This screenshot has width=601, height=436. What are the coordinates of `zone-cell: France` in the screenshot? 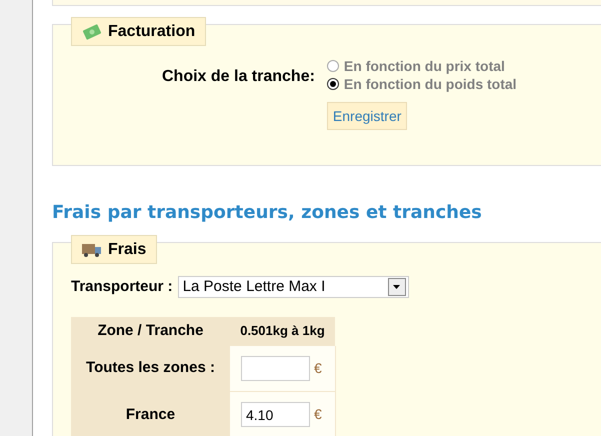 It's located at (150, 414).